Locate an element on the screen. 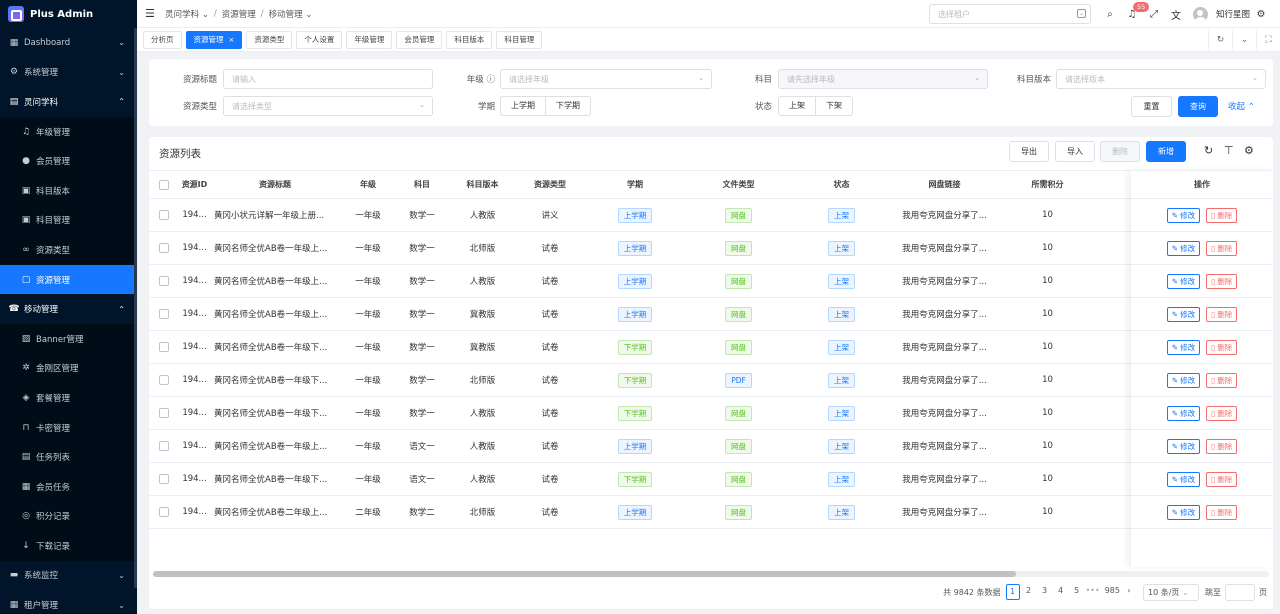 This screenshot has width=1280, height=614. select-all-checkbox is located at coordinates (164, 184).